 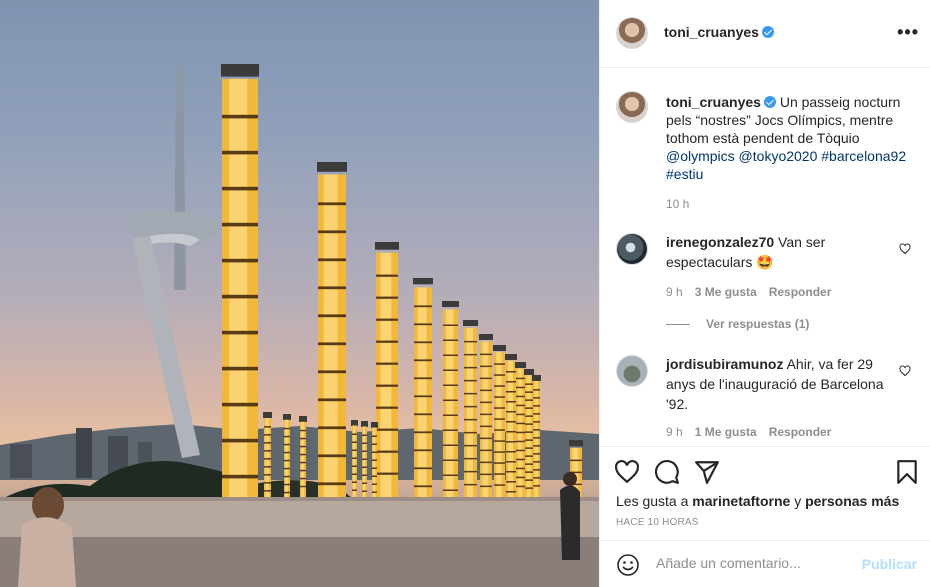 I want to click on caption-username: toni_cruanyes, so click(x=713, y=102).